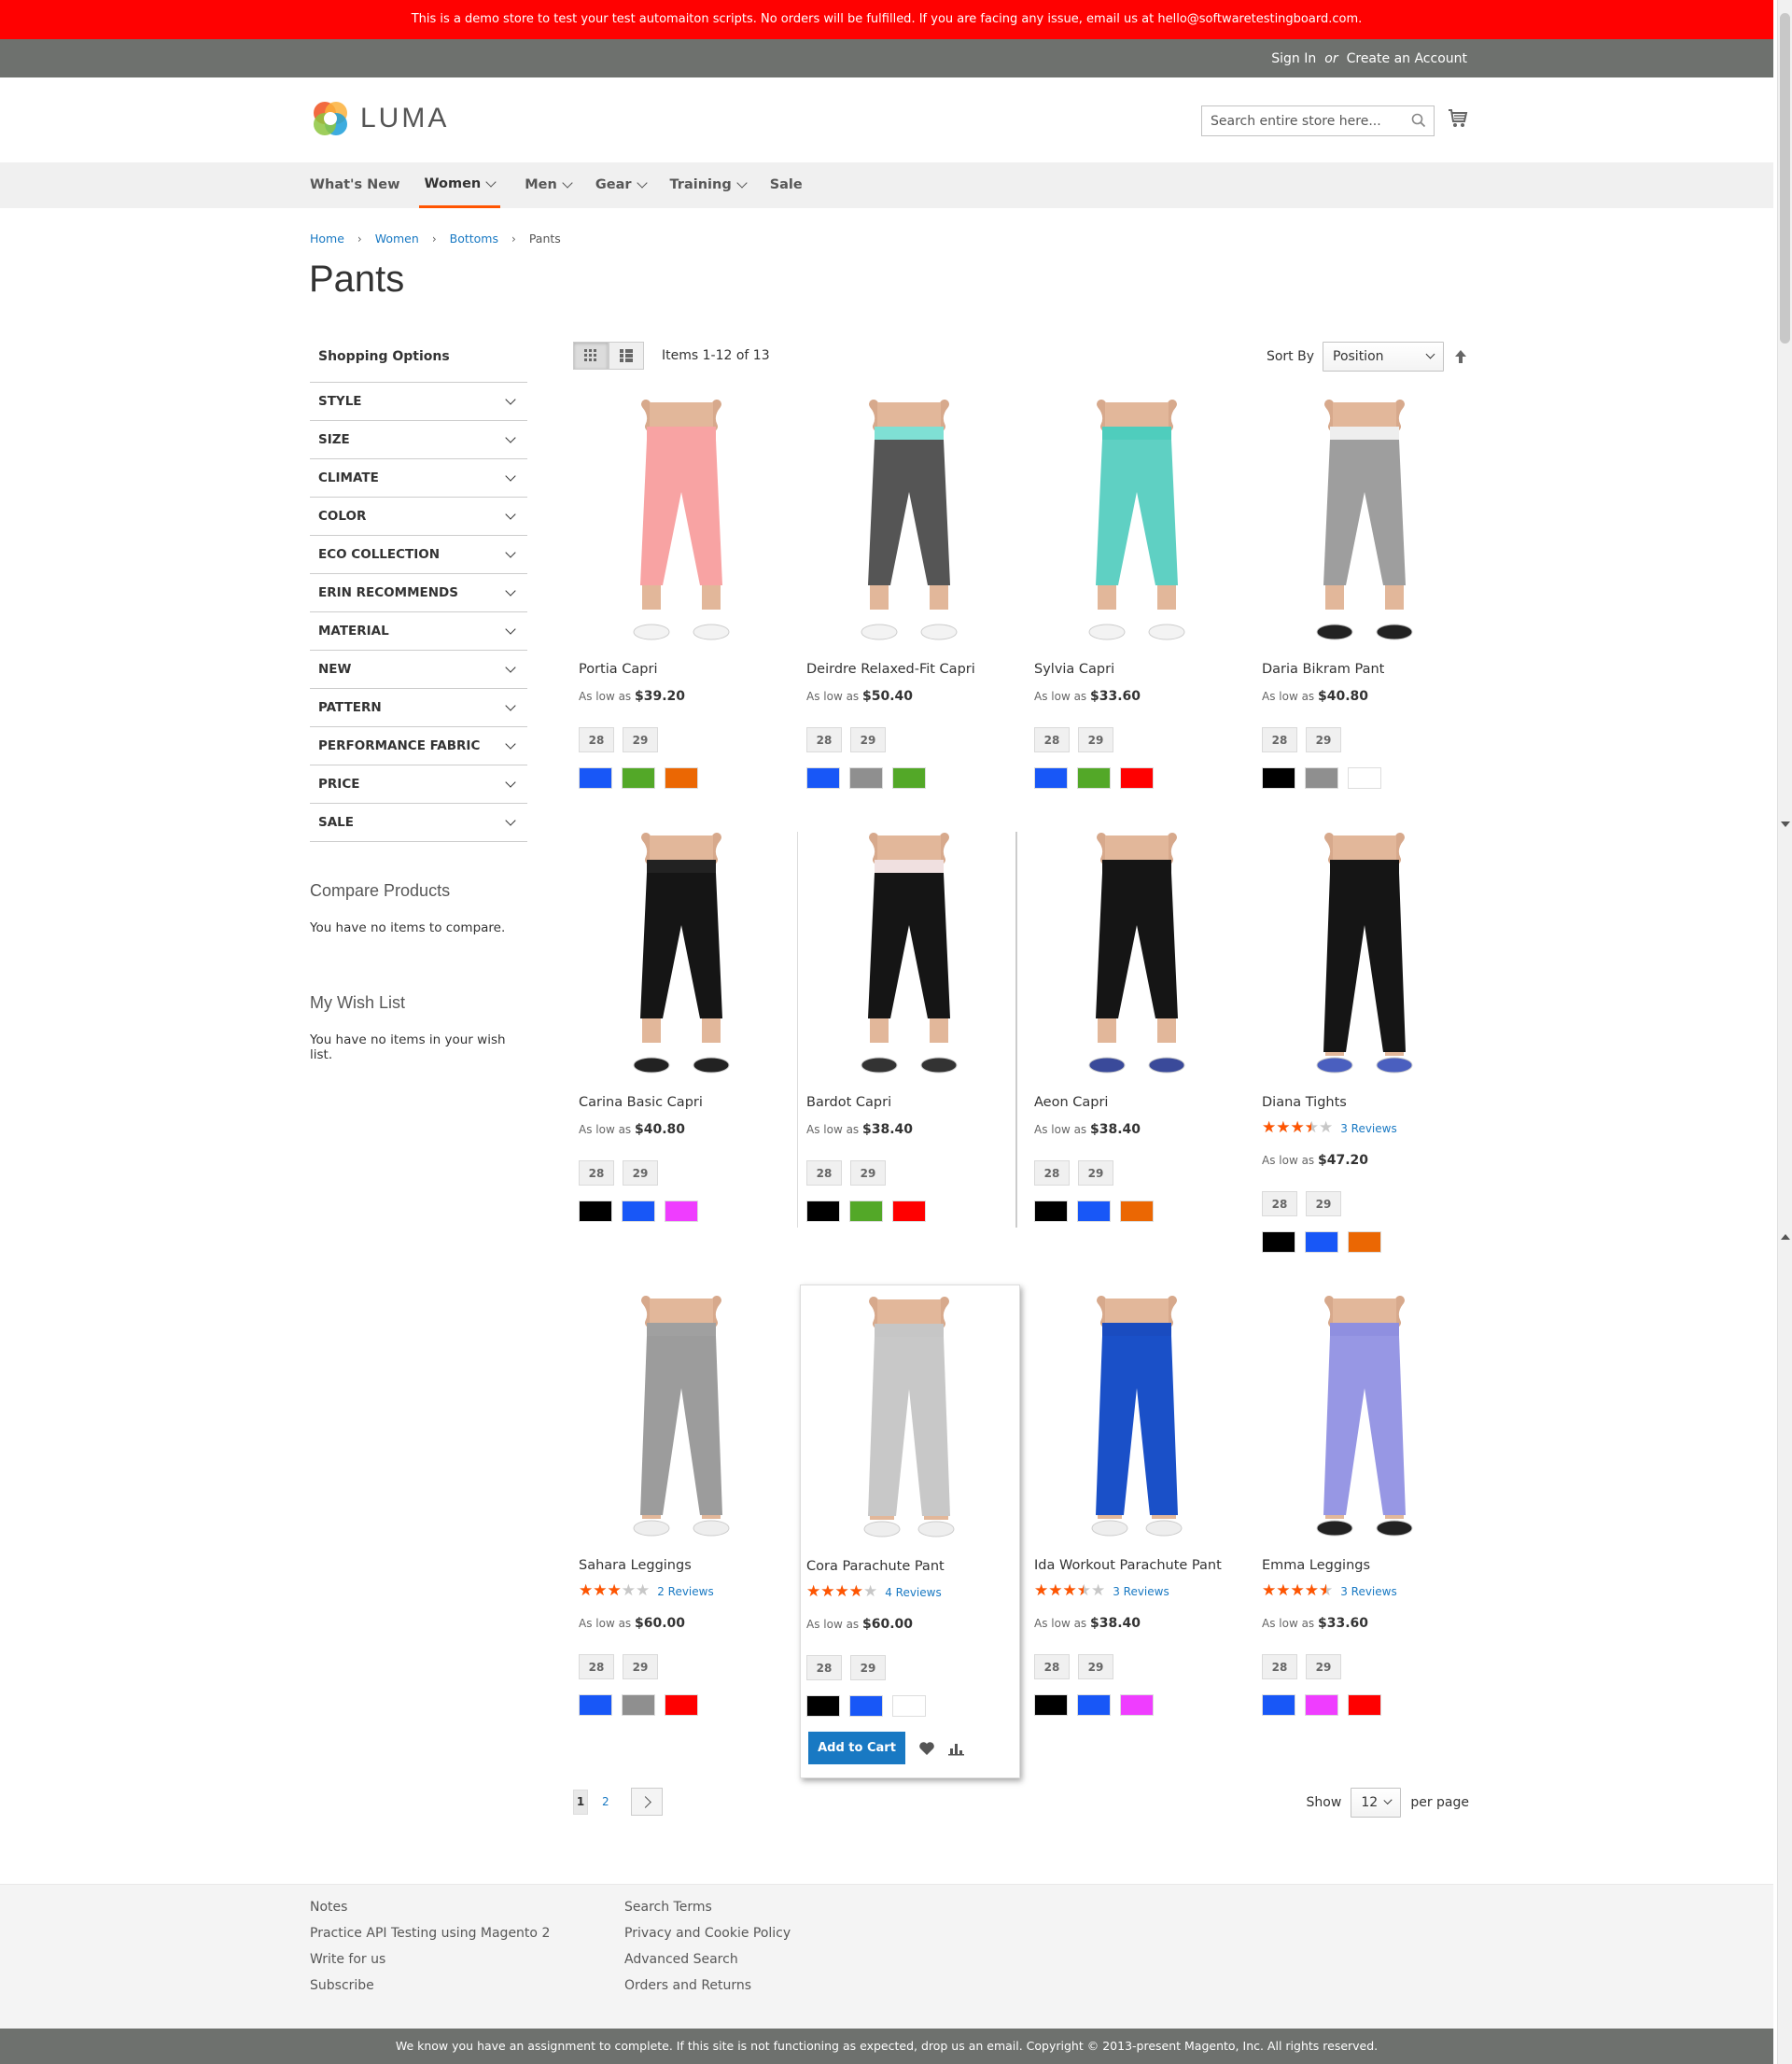 The image size is (1792, 2064). What do you see at coordinates (890, 669) in the screenshot?
I see `product-name-link: Deirdre Relaxed-Fit Capri` at bounding box center [890, 669].